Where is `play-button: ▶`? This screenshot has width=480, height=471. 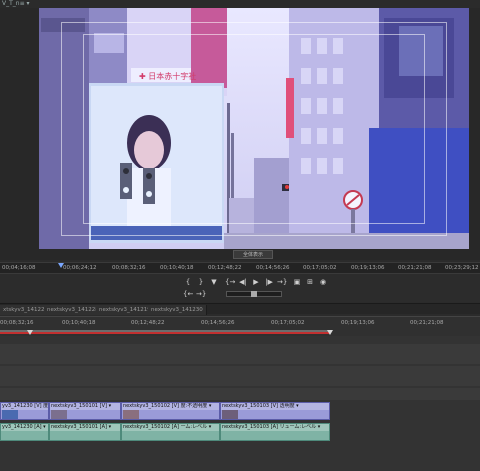
play-button: ▶ is located at coordinates (256, 282).